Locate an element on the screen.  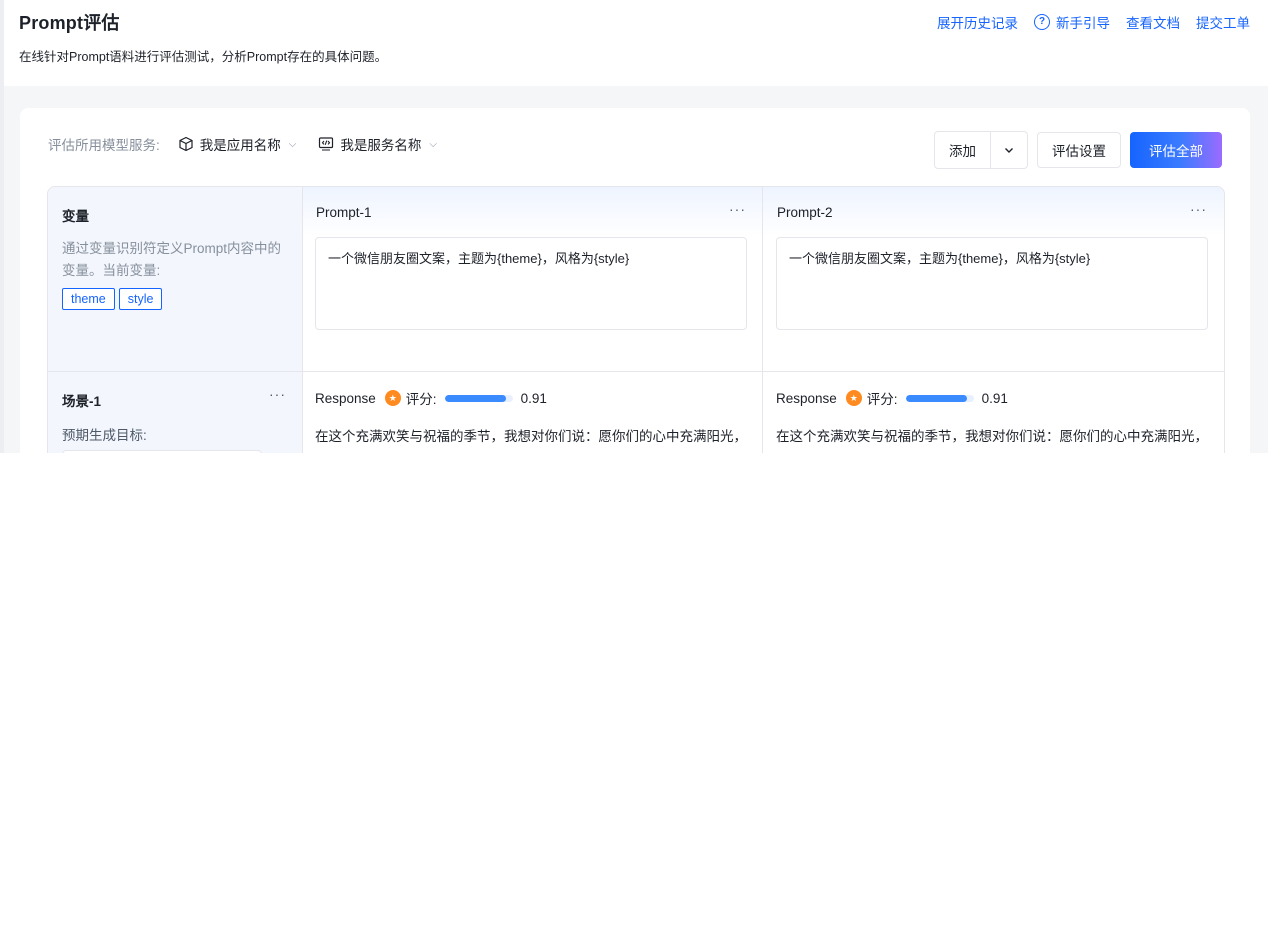
prompt-title: Prompt-1 is located at coordinates (344, 212).